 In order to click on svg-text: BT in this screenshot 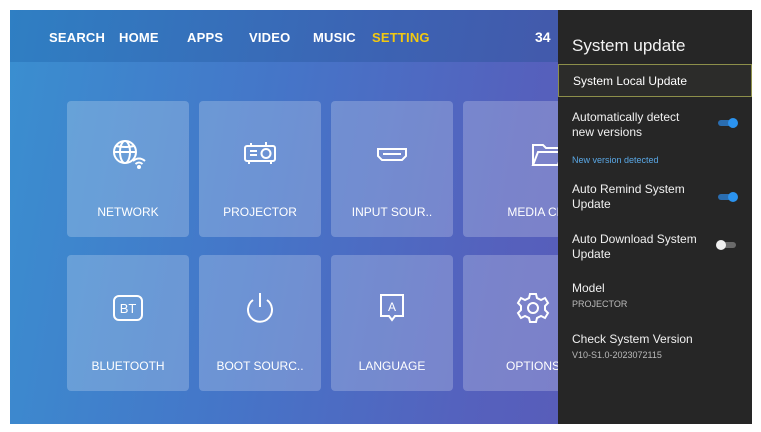, I will do `click(128, 308)`.